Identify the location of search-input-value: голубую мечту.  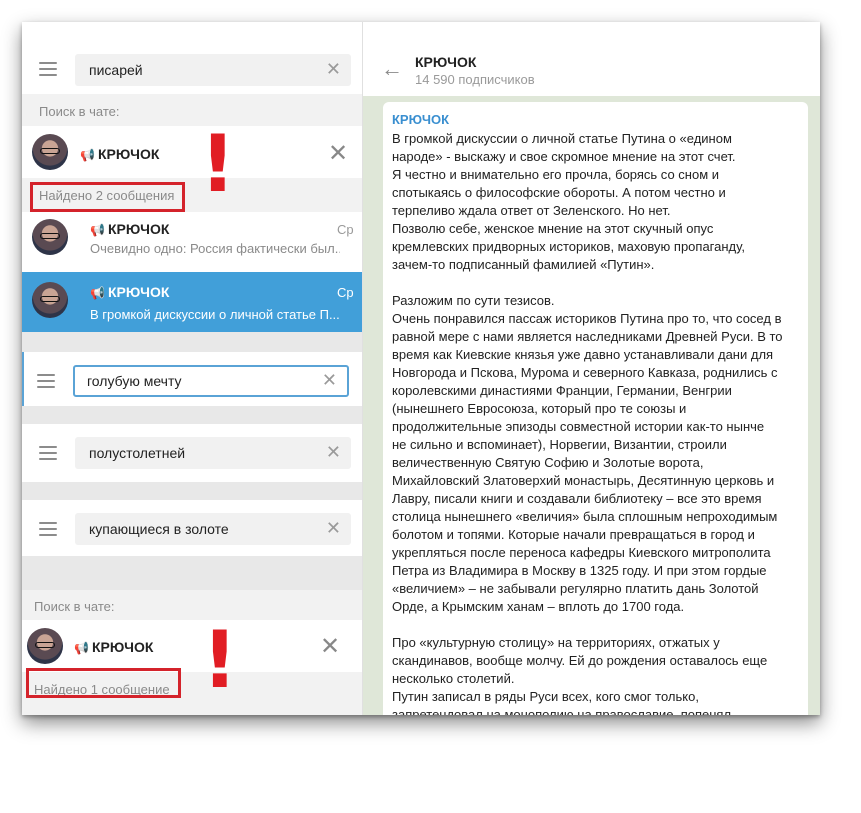
(134, 381).